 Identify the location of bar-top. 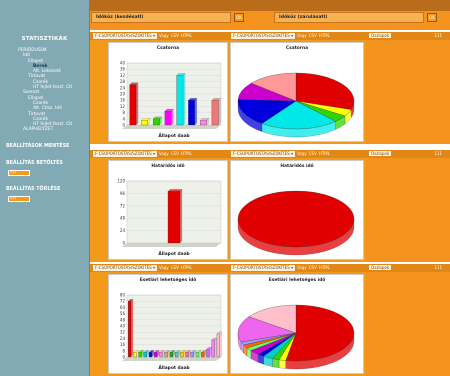
(175, 190).